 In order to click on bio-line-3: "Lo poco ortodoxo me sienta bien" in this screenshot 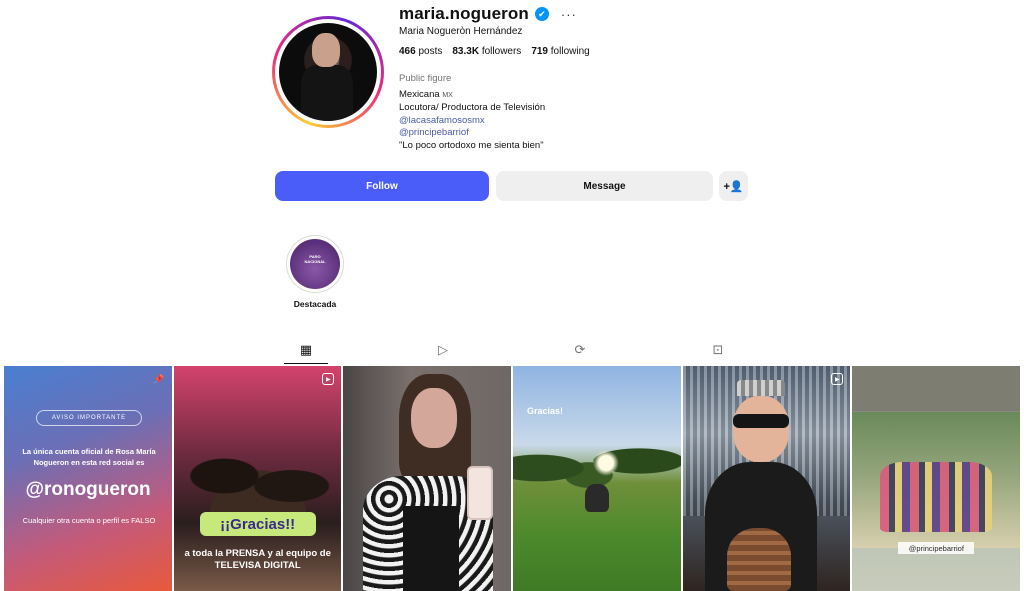, I will do `click(471, 145)`.